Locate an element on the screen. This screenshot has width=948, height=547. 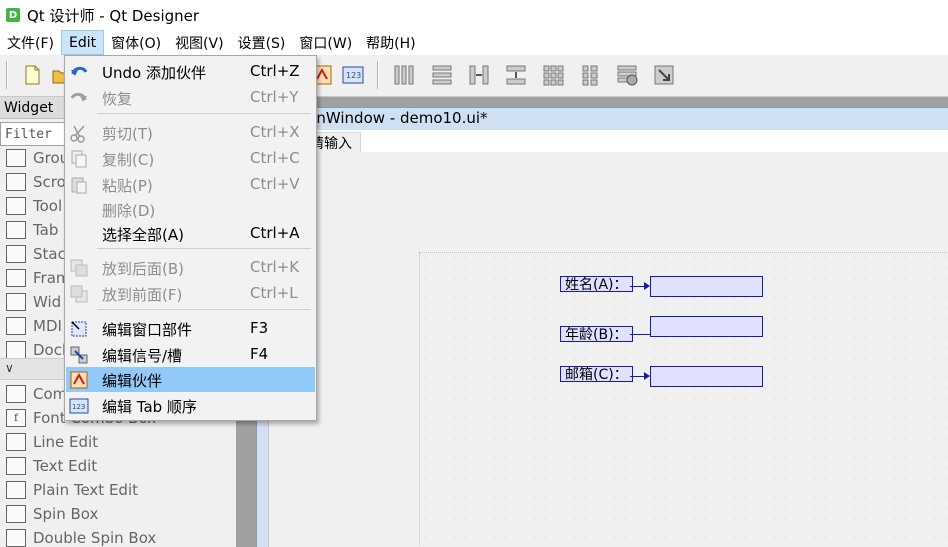
menu-item-shortcut: Ctrl+L is located at coordinates (274, 293).